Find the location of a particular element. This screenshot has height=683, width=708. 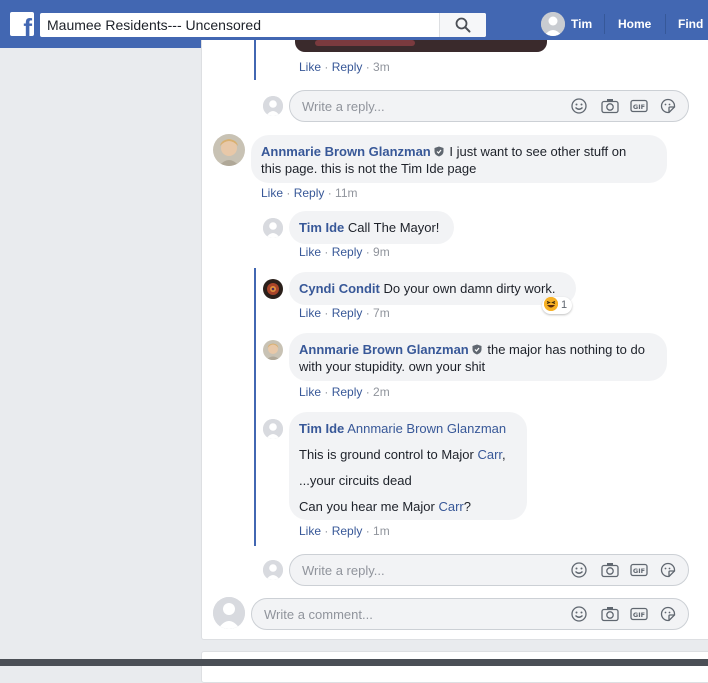

comment-time: 9m is located at coordinates (381, 252).